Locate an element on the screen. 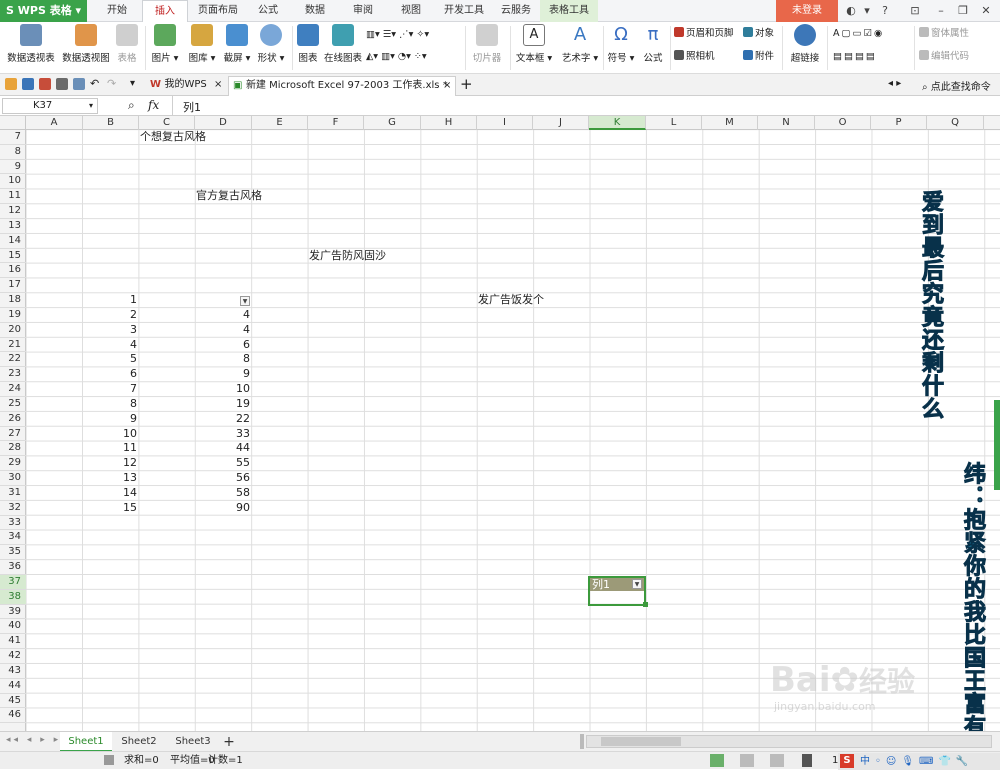 This screenshot has width=1000, height=770. export-pdf-icon is located at coordinates (45, 84).